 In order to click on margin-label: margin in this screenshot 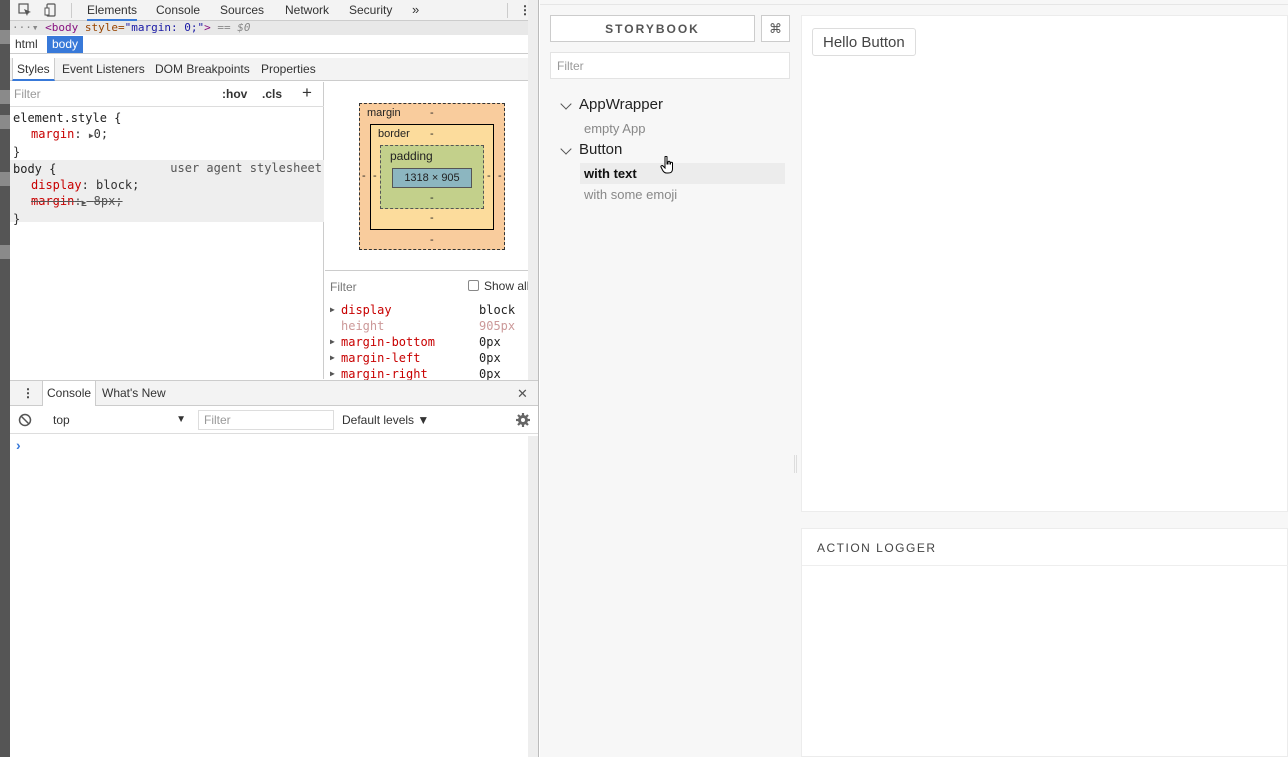, I will do `click(384, 113)`.